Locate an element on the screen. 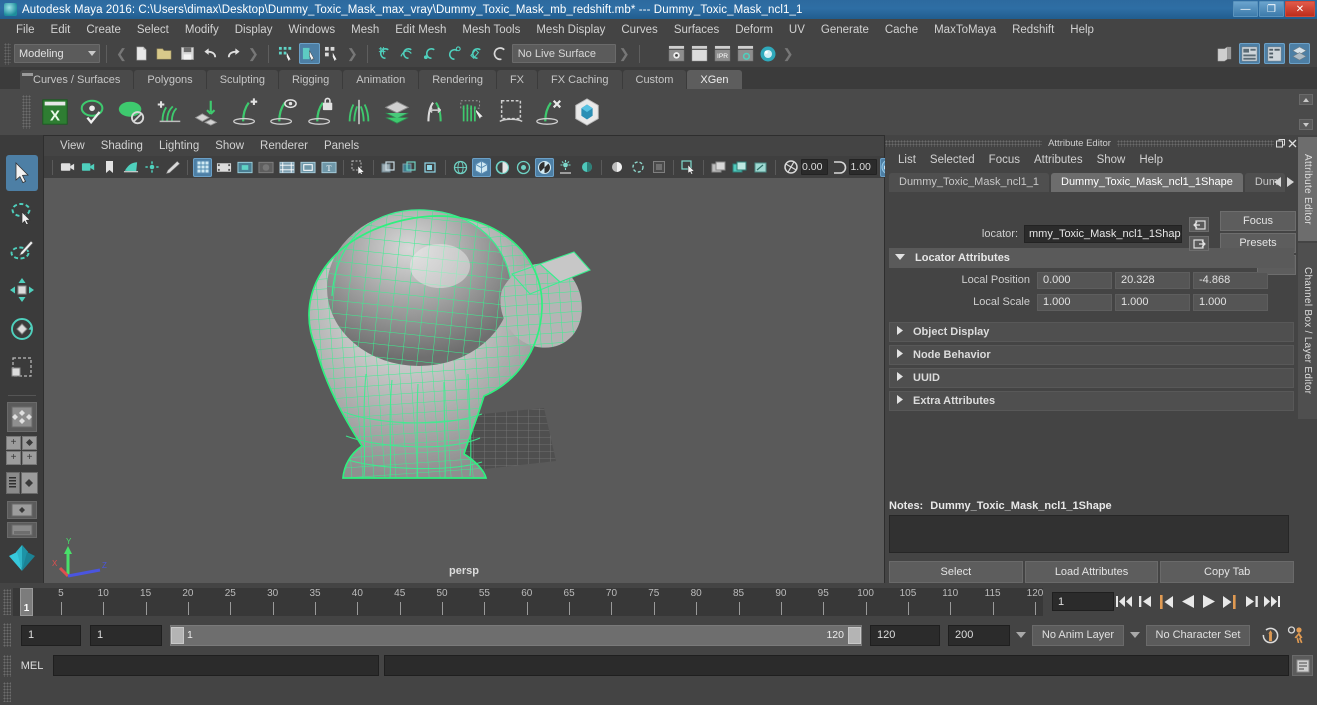 The height and width of the screenshot is (705, 1317). shelf-tab-rigging: Rigging is located at coordinates (310, 79).